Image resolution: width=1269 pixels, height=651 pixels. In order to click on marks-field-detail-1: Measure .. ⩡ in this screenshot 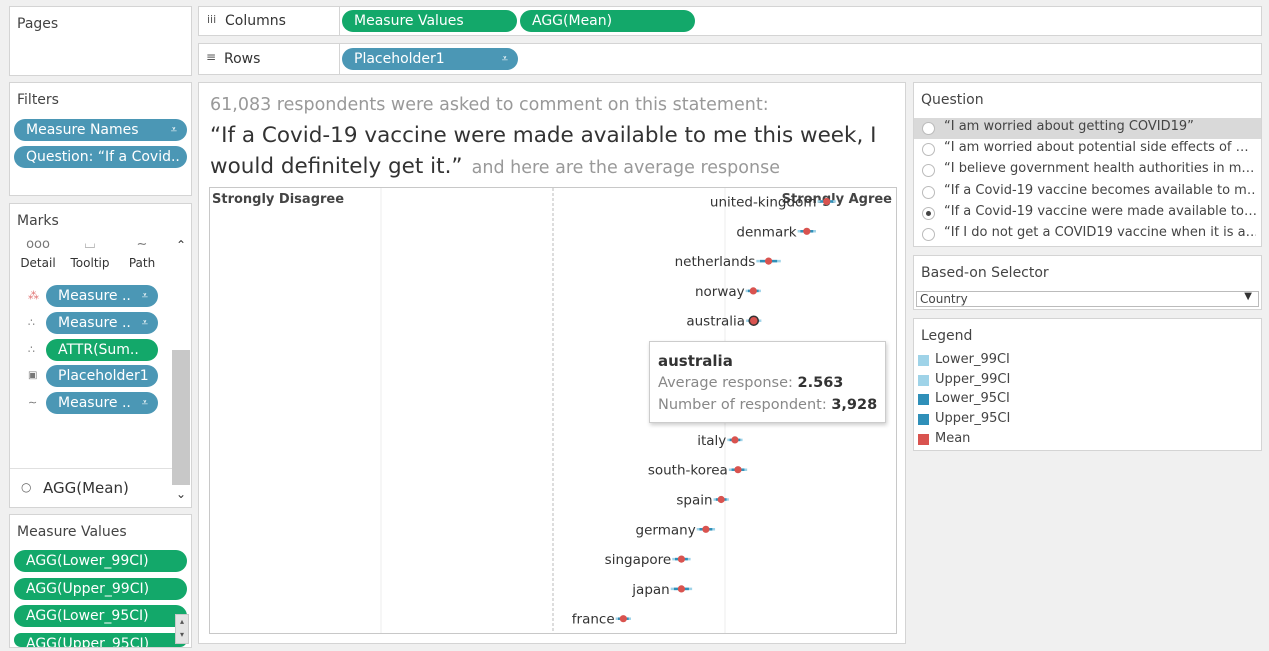, I will do `click(102, 323)`.